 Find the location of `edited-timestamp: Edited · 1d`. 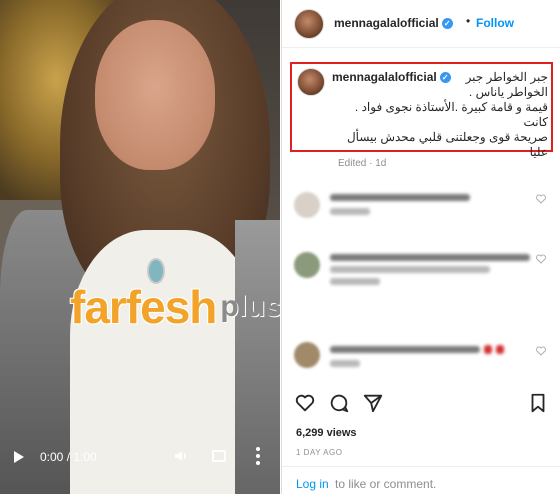

edited-timestamp: Edited · 1d is located at coordinates (362, 163).